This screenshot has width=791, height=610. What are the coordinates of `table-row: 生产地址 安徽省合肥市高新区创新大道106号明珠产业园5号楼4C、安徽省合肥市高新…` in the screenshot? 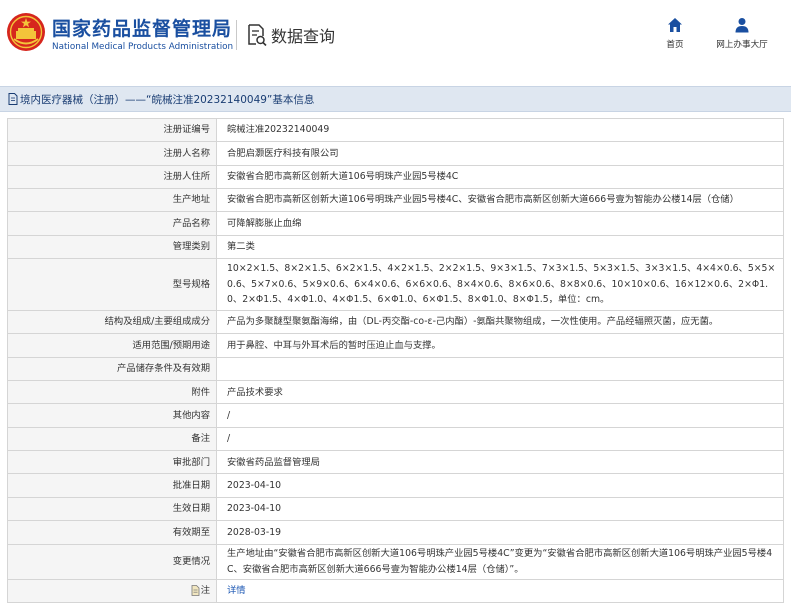 It's located at (395, 200).